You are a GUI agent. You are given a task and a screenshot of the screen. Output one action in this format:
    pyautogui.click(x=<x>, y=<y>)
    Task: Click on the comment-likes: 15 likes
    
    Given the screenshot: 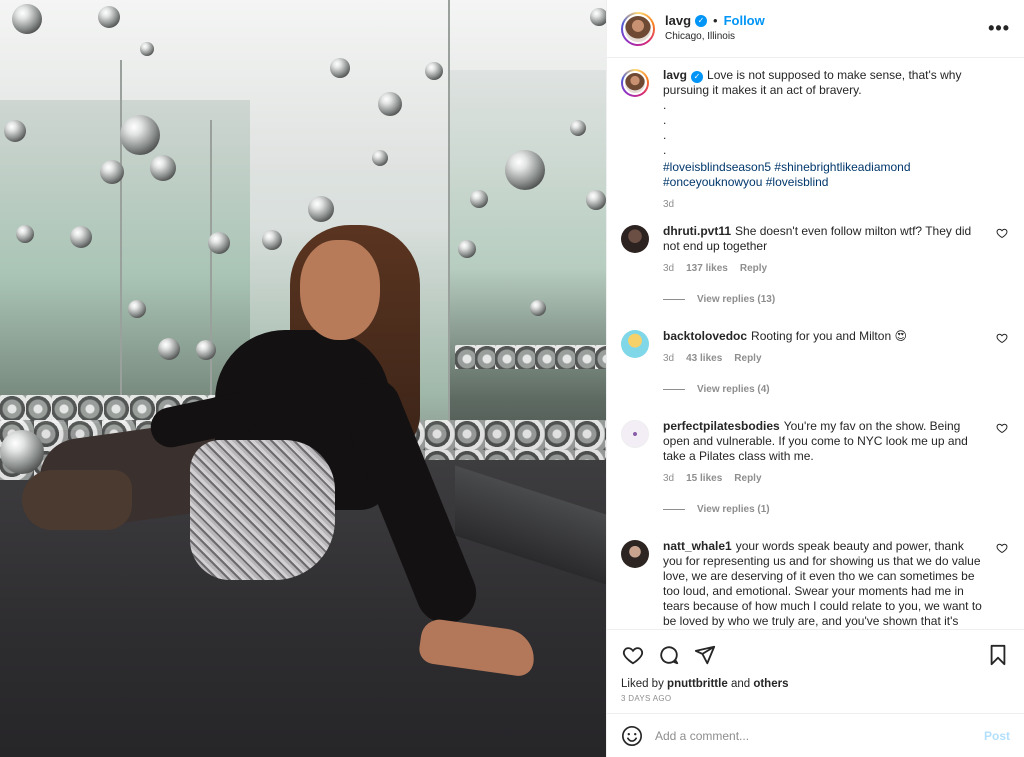 What is the action you would take?
    pyautogui.click(x=704, y=478)
    